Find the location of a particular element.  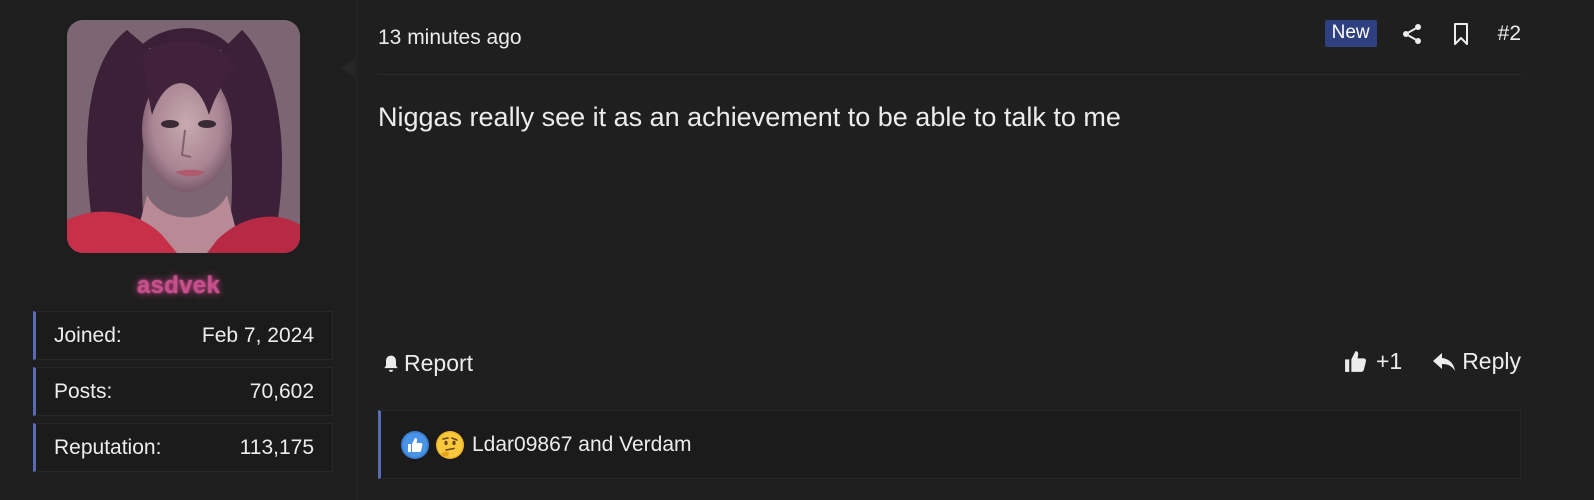

reactions-bar: Ldar09867 and Verdam is located at coordinates (949, 444).